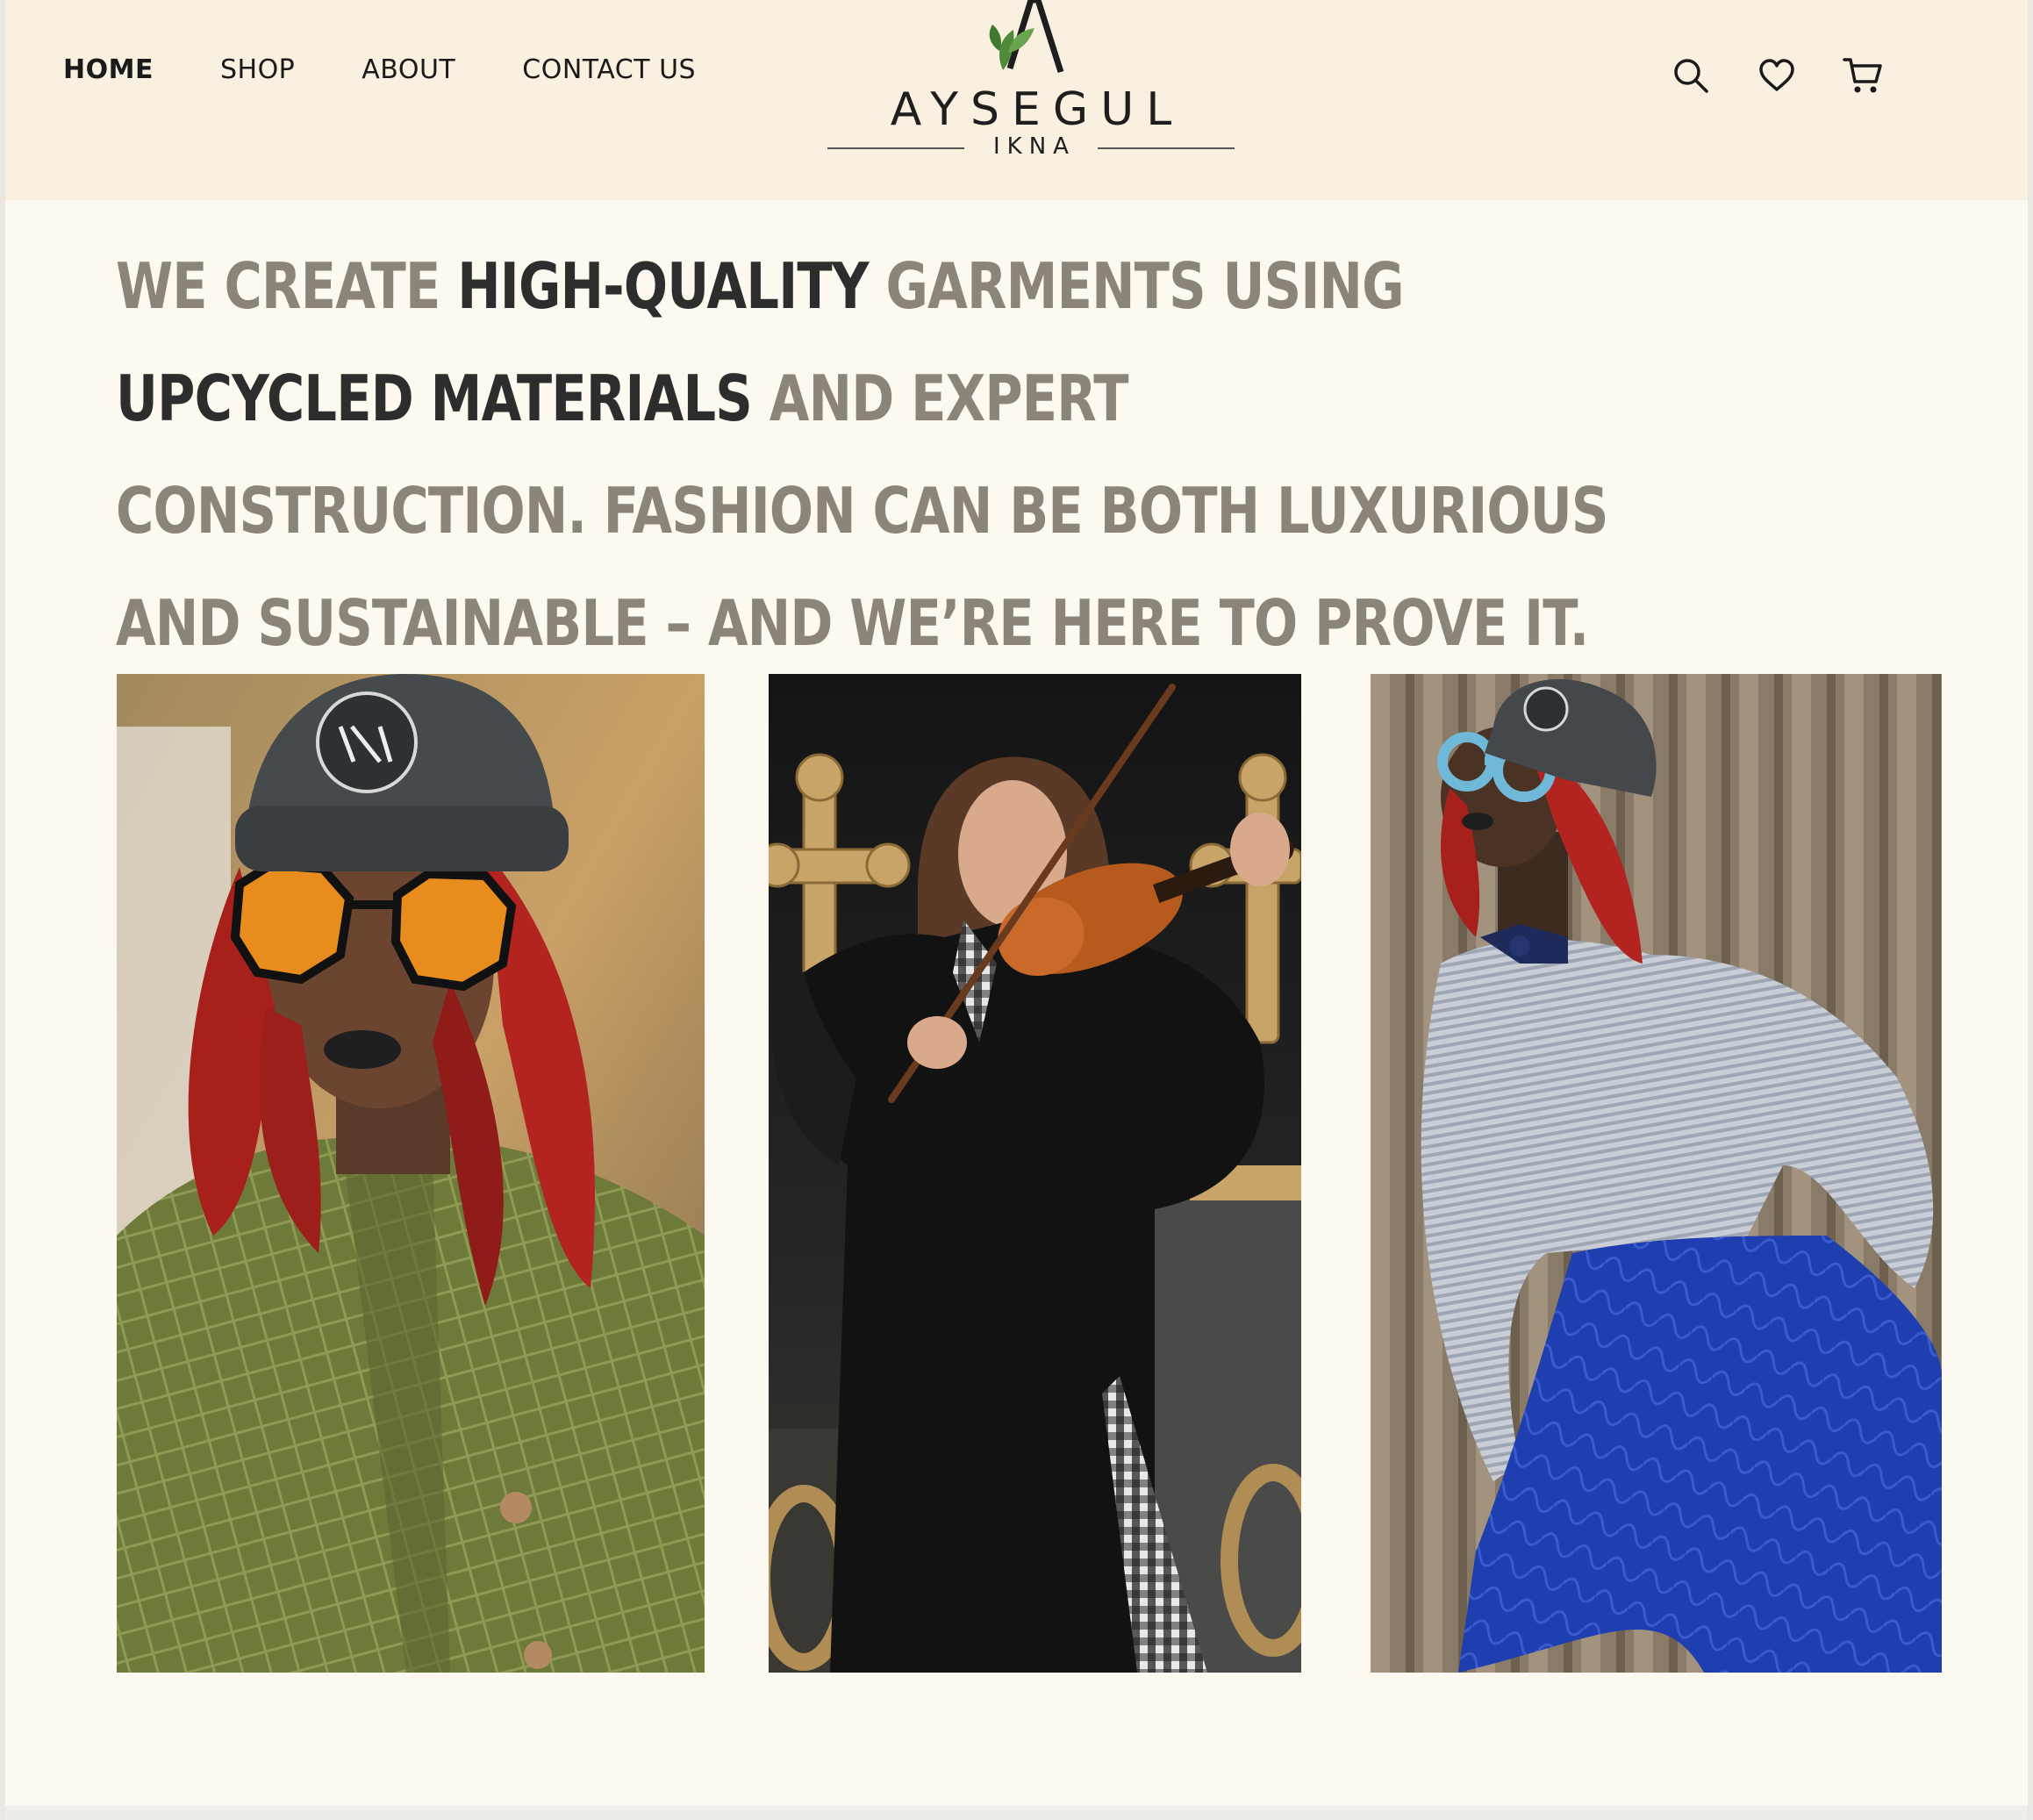  I want to click on brand-subname: IKNA, so click(1035, 146).